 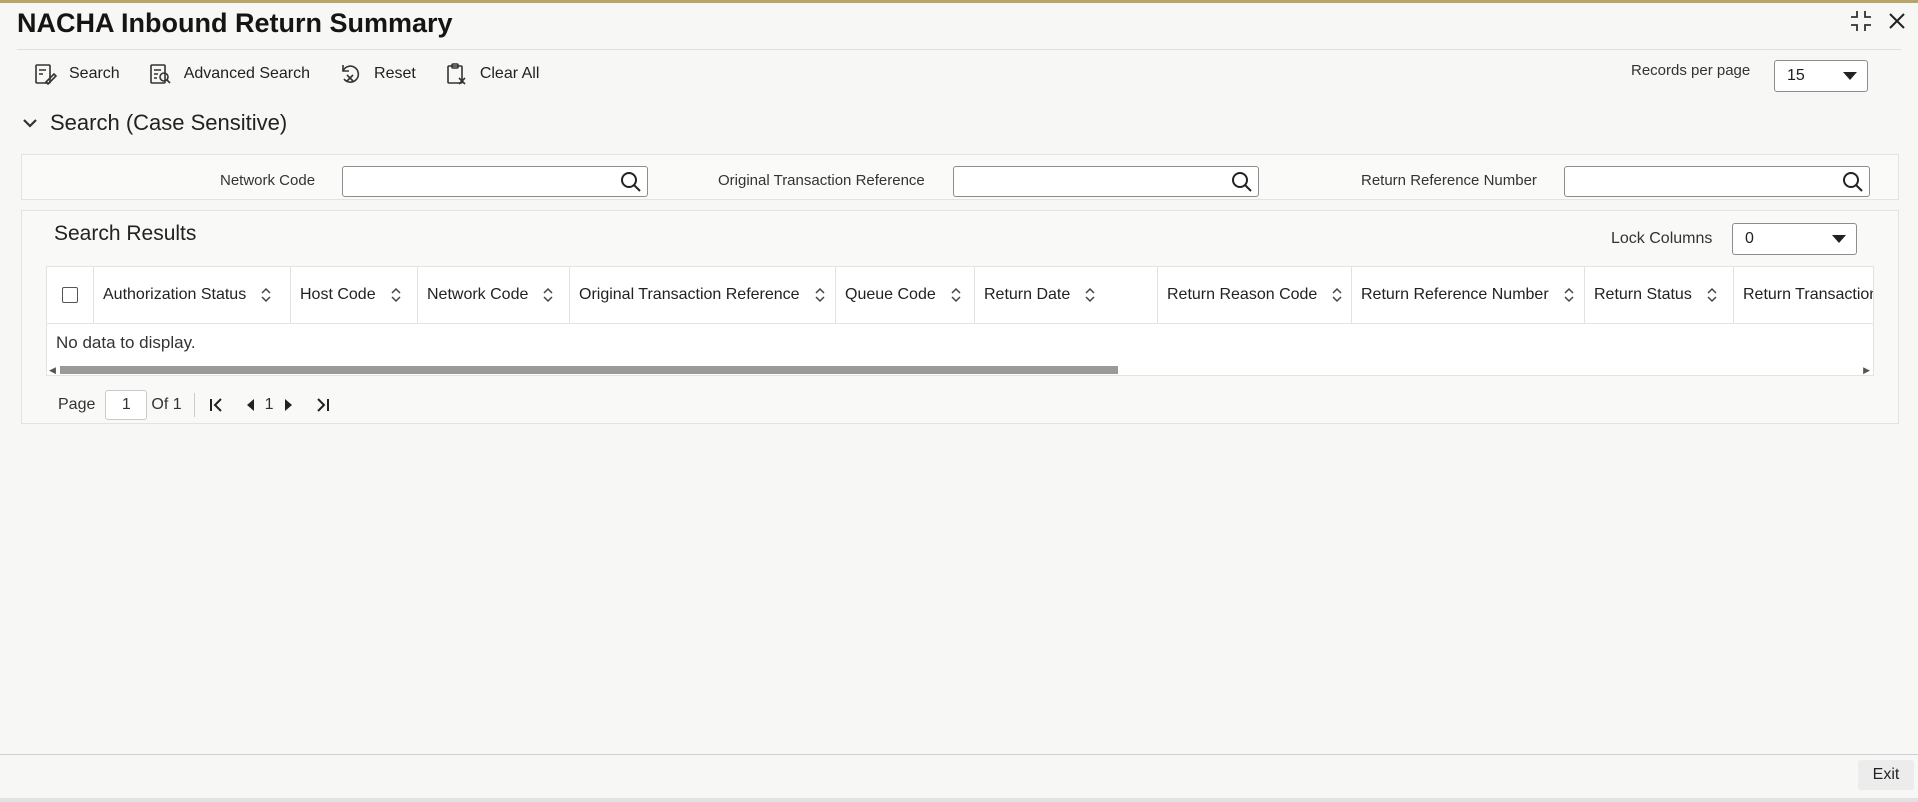 I want to click on column-label: Network Code, so click(x=478, y=294).